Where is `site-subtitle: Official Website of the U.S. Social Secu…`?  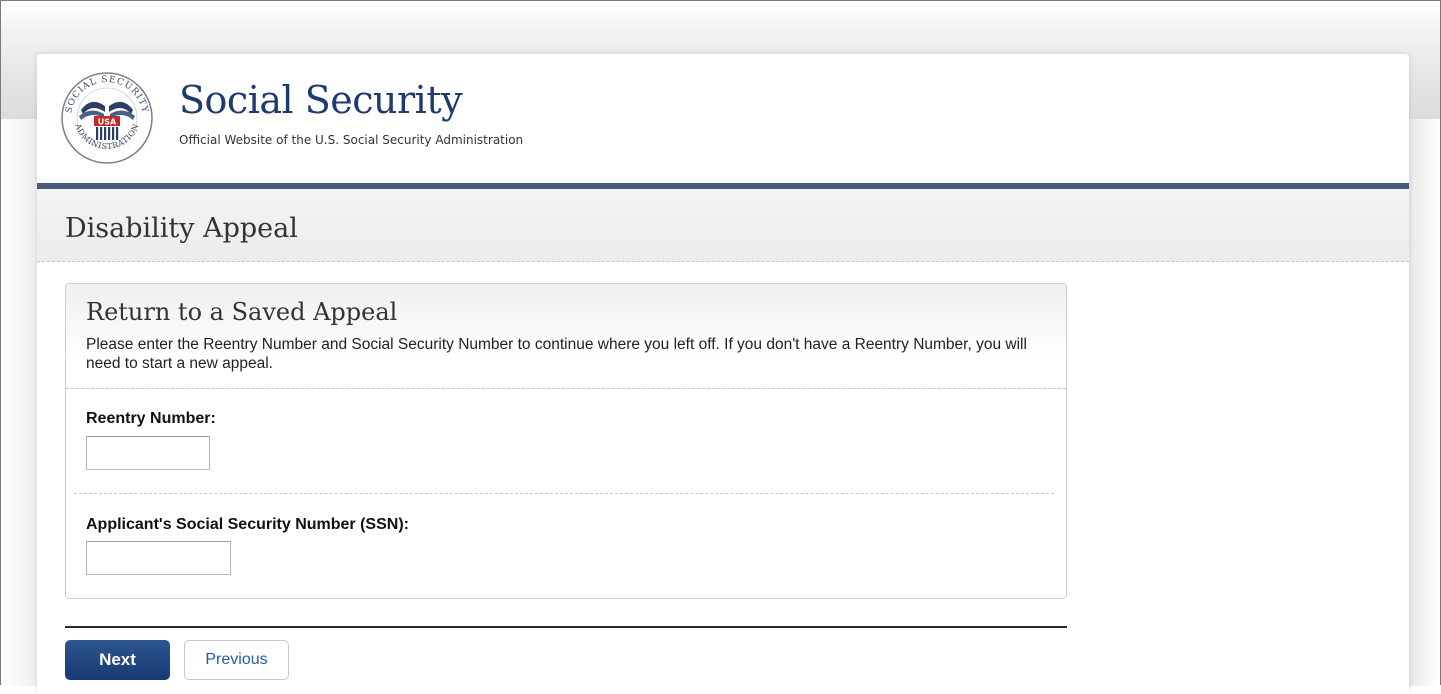
site-subtitle: Official Website of the U.S. Social Secu… is located at coordinates (351, 140).